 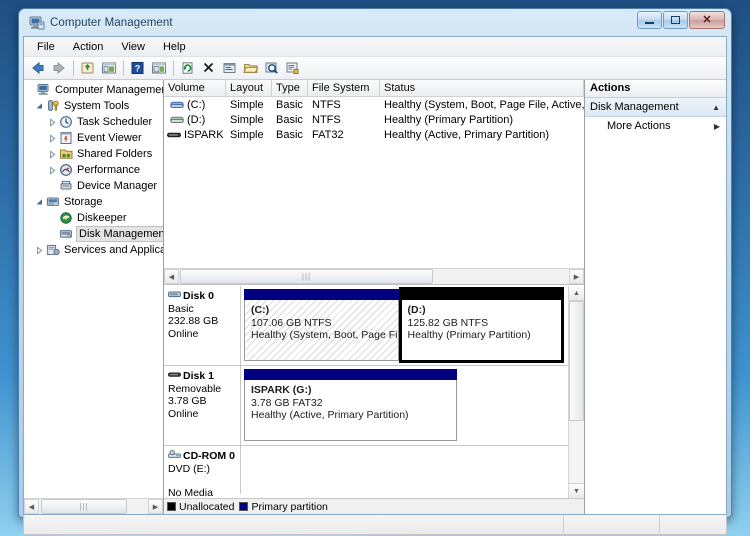 What do you see at coordinates (173, 68) in the screenshot?
I see `toolbar-separator` at bounding box center [173, 68].